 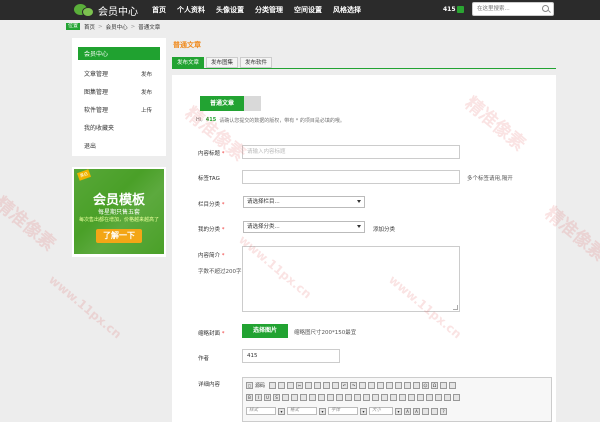 What do you see at coordinates (273, 385) in the screenshot?
I see `new-page-icon` at bounding box center [273, 385].